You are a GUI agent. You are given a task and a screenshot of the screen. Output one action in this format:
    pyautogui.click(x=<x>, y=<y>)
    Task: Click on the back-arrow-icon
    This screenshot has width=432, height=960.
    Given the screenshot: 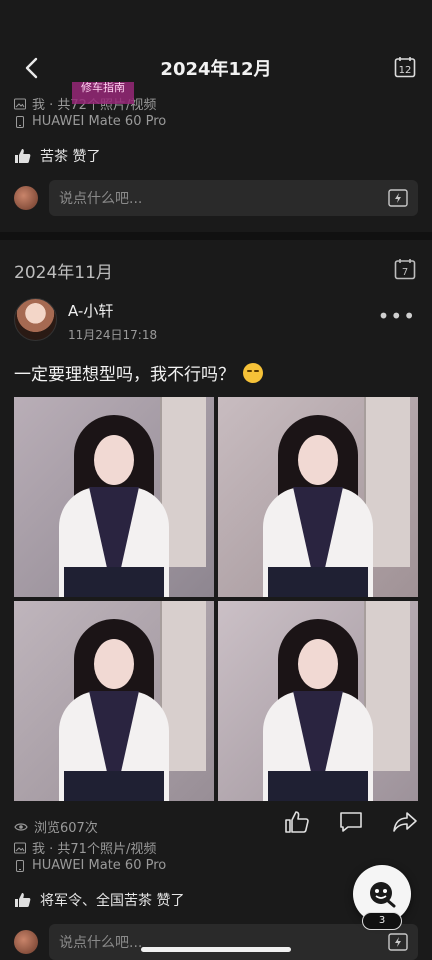 What is the action you would take?
    pyautogui.click(x=32, y=68)
    